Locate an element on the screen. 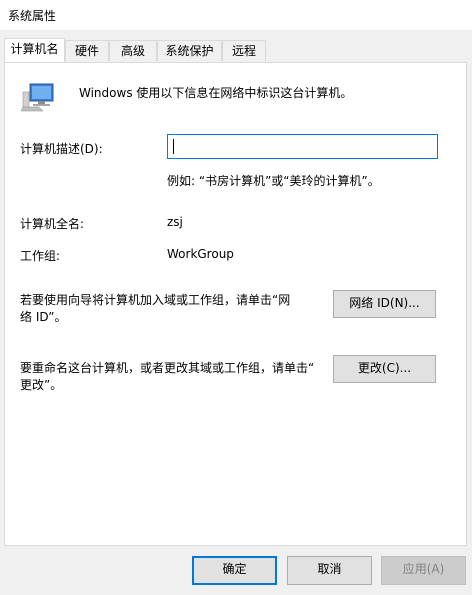 Image resolution: width=472 pixels, height=595 pixels. rename-text-line2: 更改”。 is located at coordinates (41, 385).